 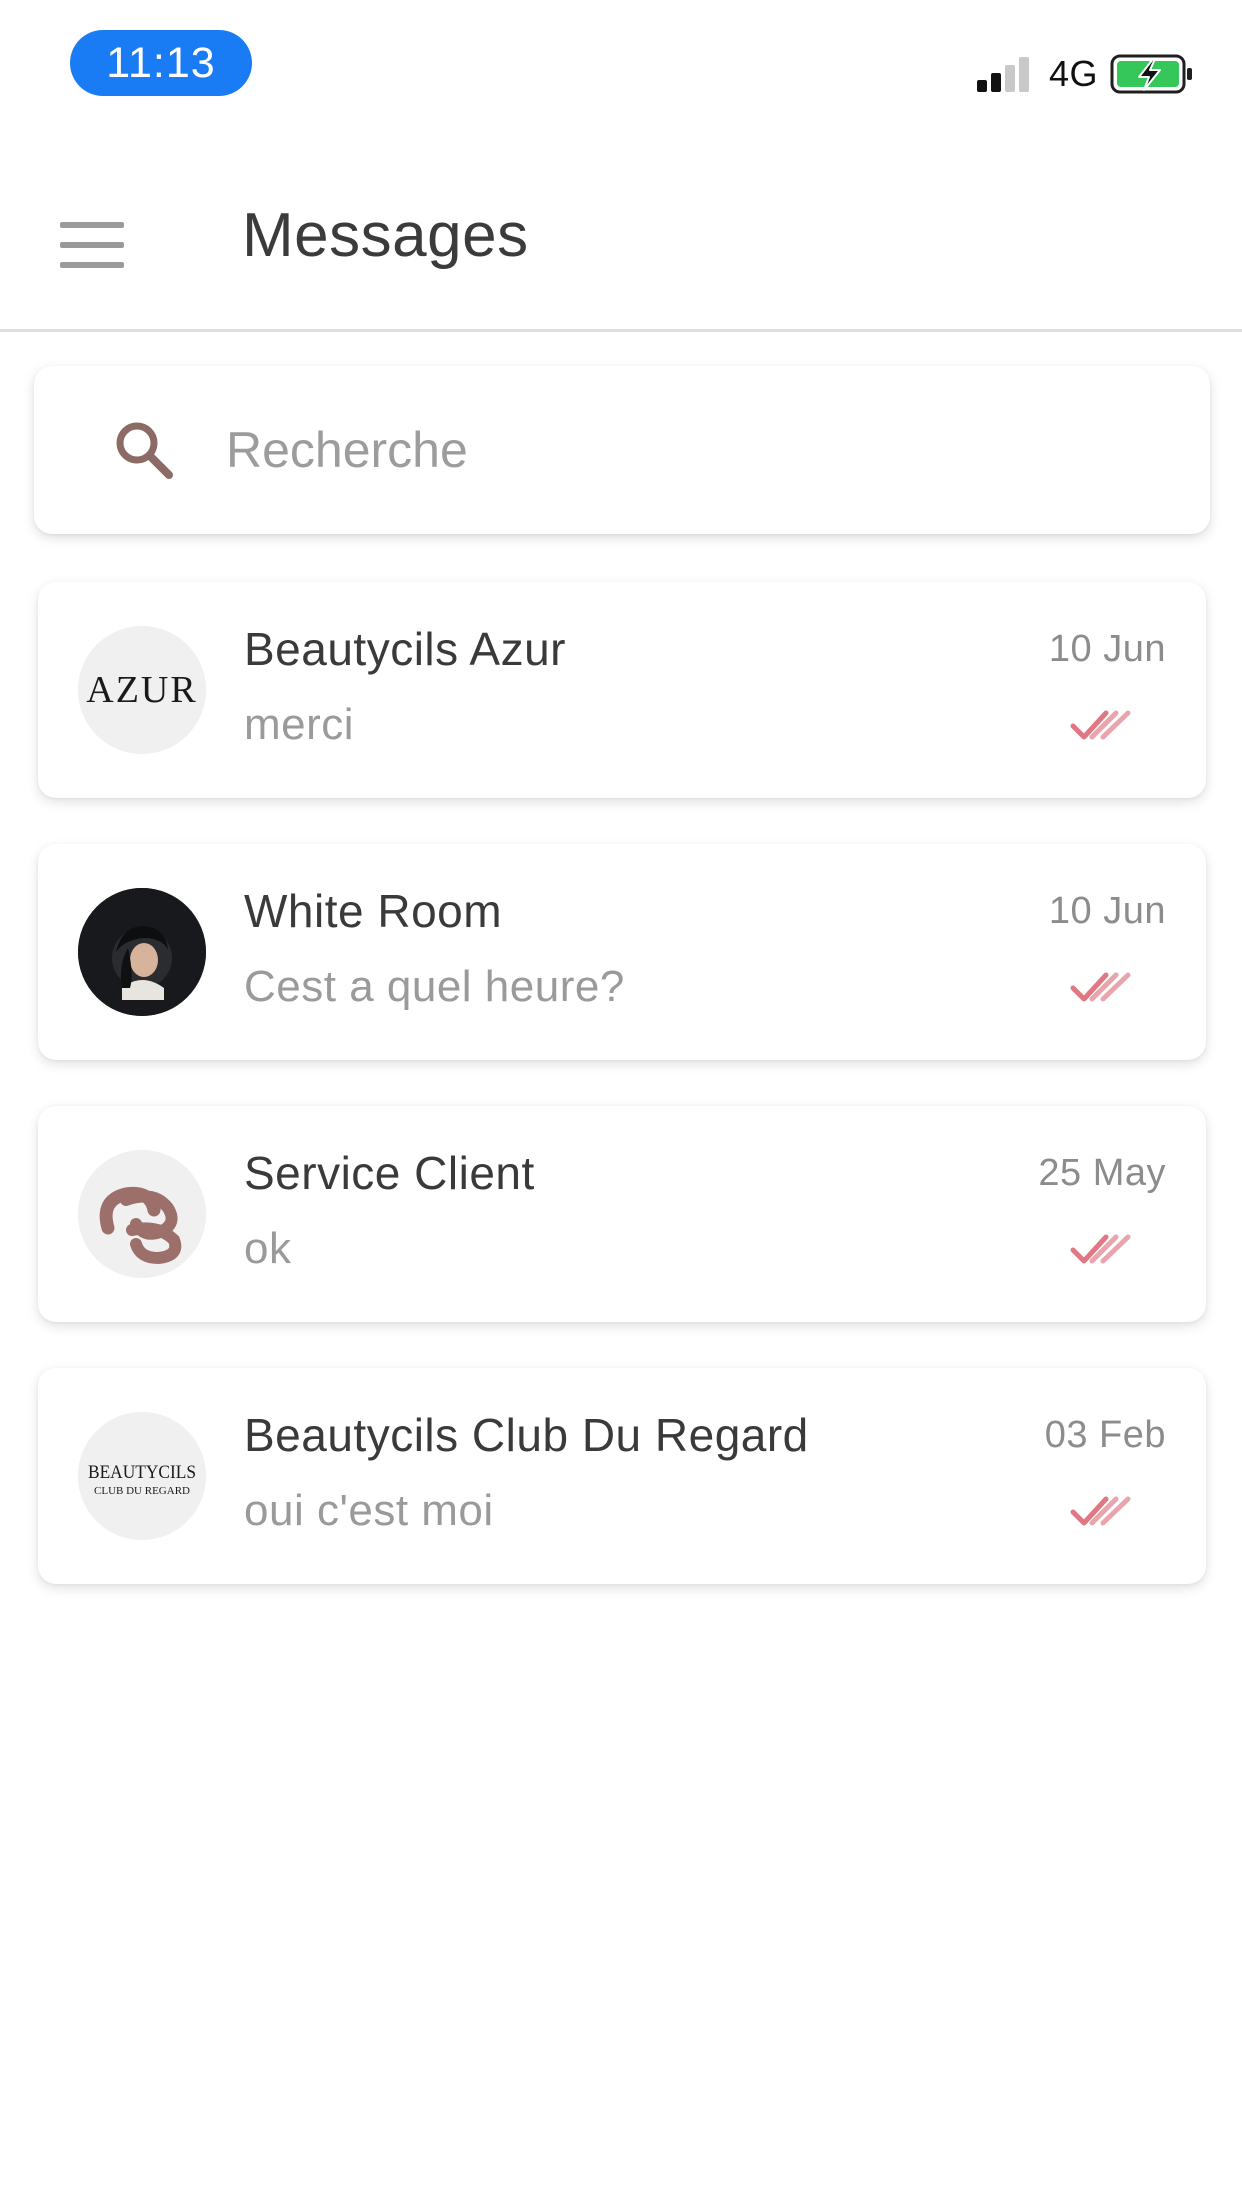 I want to click on beautycils-logo-icon: BEAUTYCILS CLUB DU REGARD, so click(x=142, y=1476).